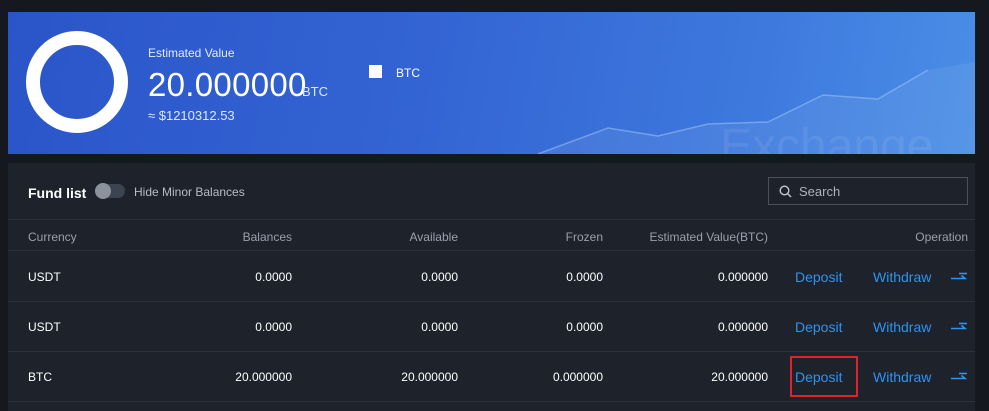 Image resolution: width=989 pixels, height=411 pixels. What do you see at coordinates (708, 237) in the screenshot?
I see `column-header-estimated-value: Estimated Value(BTC)` at bounding box center [708, 237].